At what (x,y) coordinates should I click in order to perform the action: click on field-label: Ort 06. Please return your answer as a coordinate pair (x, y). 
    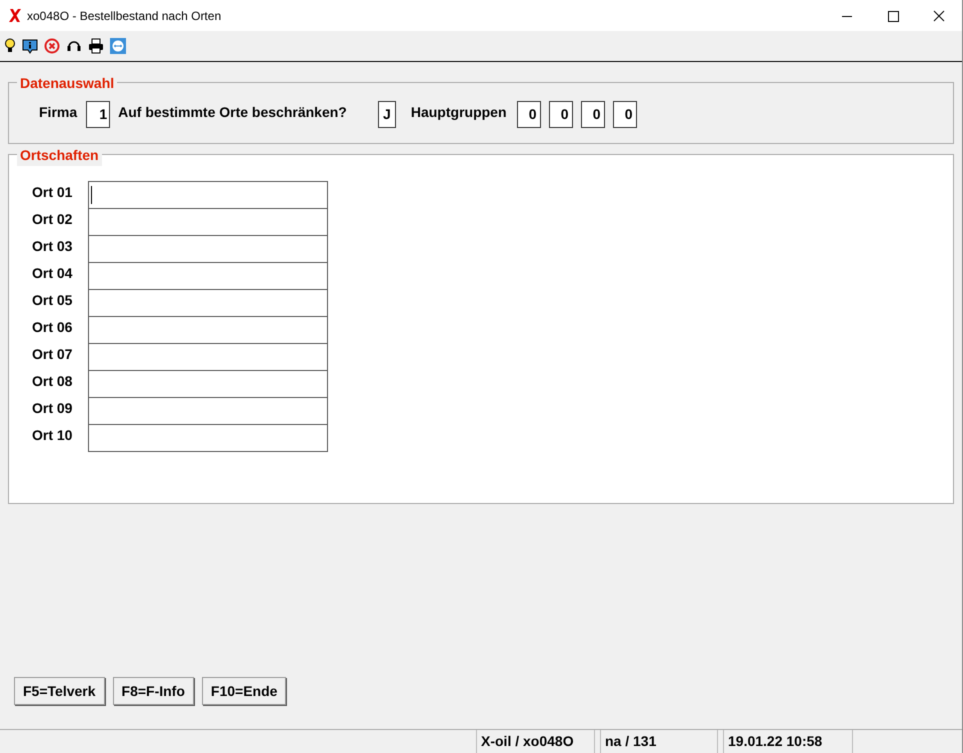
    Looking at the image, I should click on (53, 327).